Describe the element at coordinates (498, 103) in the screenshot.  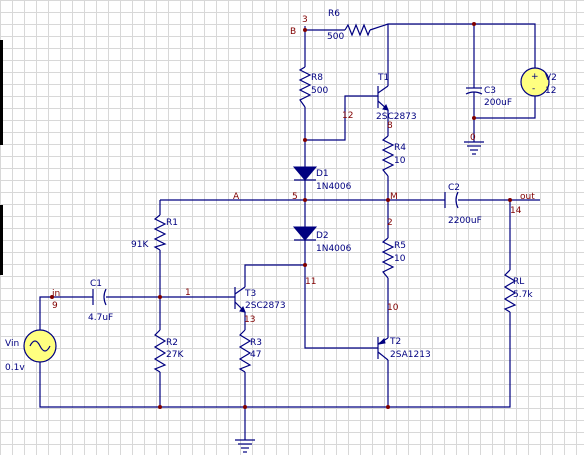
I see `label-c3-value: 200uF` at that location.